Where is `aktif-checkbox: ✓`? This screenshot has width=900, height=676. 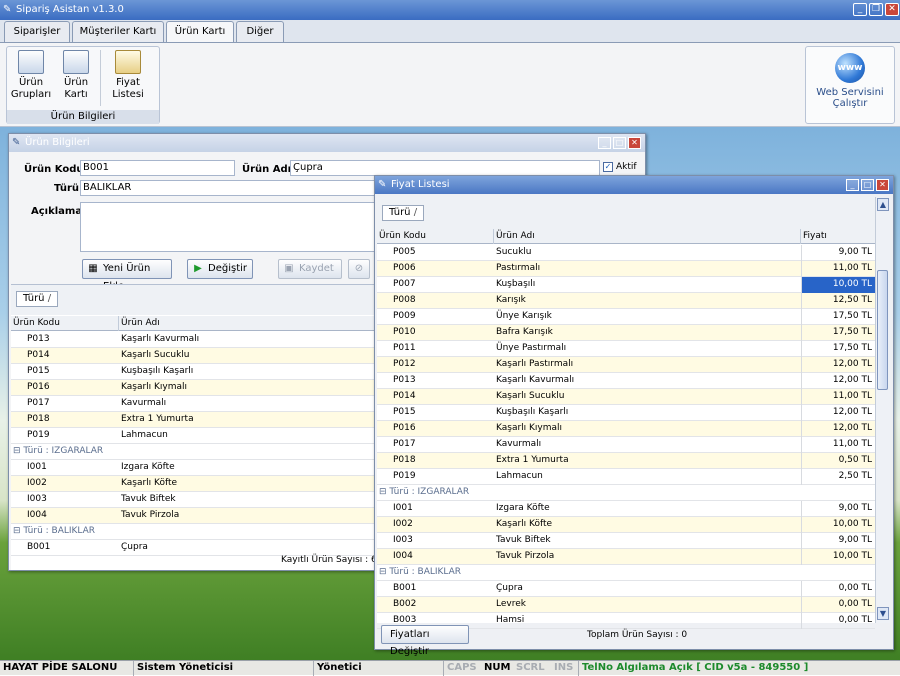
aktif-checkbox: ✓ is located at coordinates (608, 167).